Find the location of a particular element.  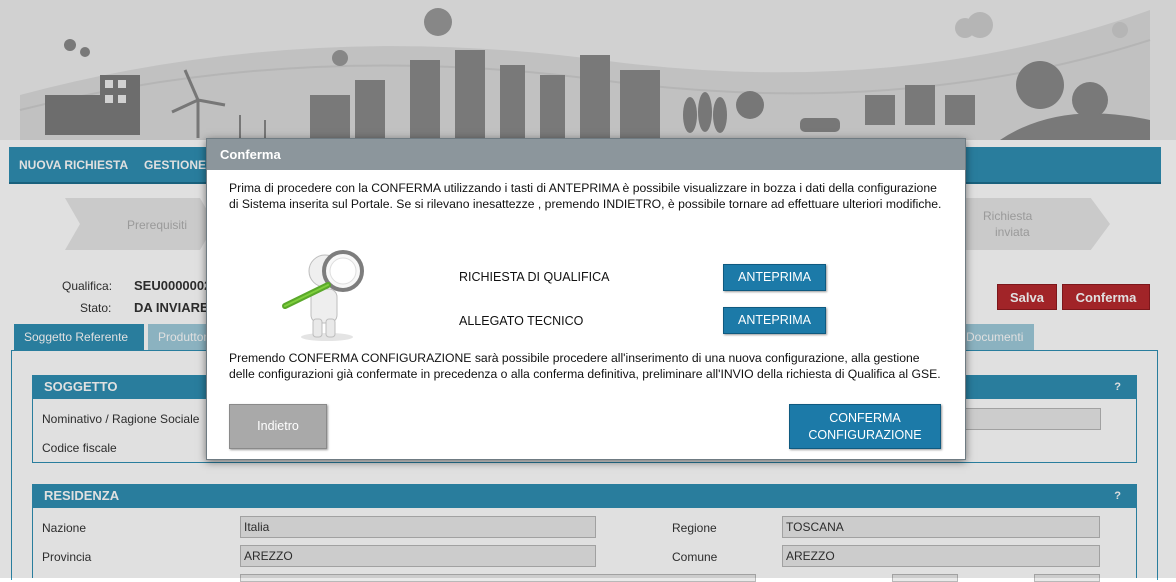

allegato-tecnico-label: ALLEGATO TECNICO is located at coordinates (521, 321).